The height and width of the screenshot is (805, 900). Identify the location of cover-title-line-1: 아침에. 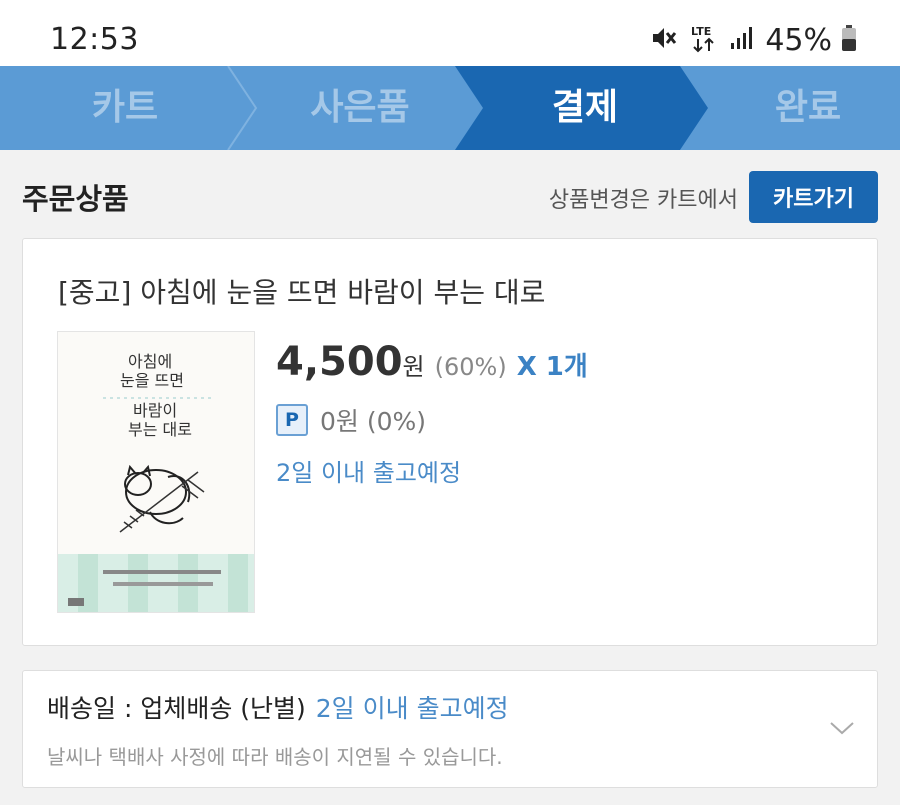
(150, 361).